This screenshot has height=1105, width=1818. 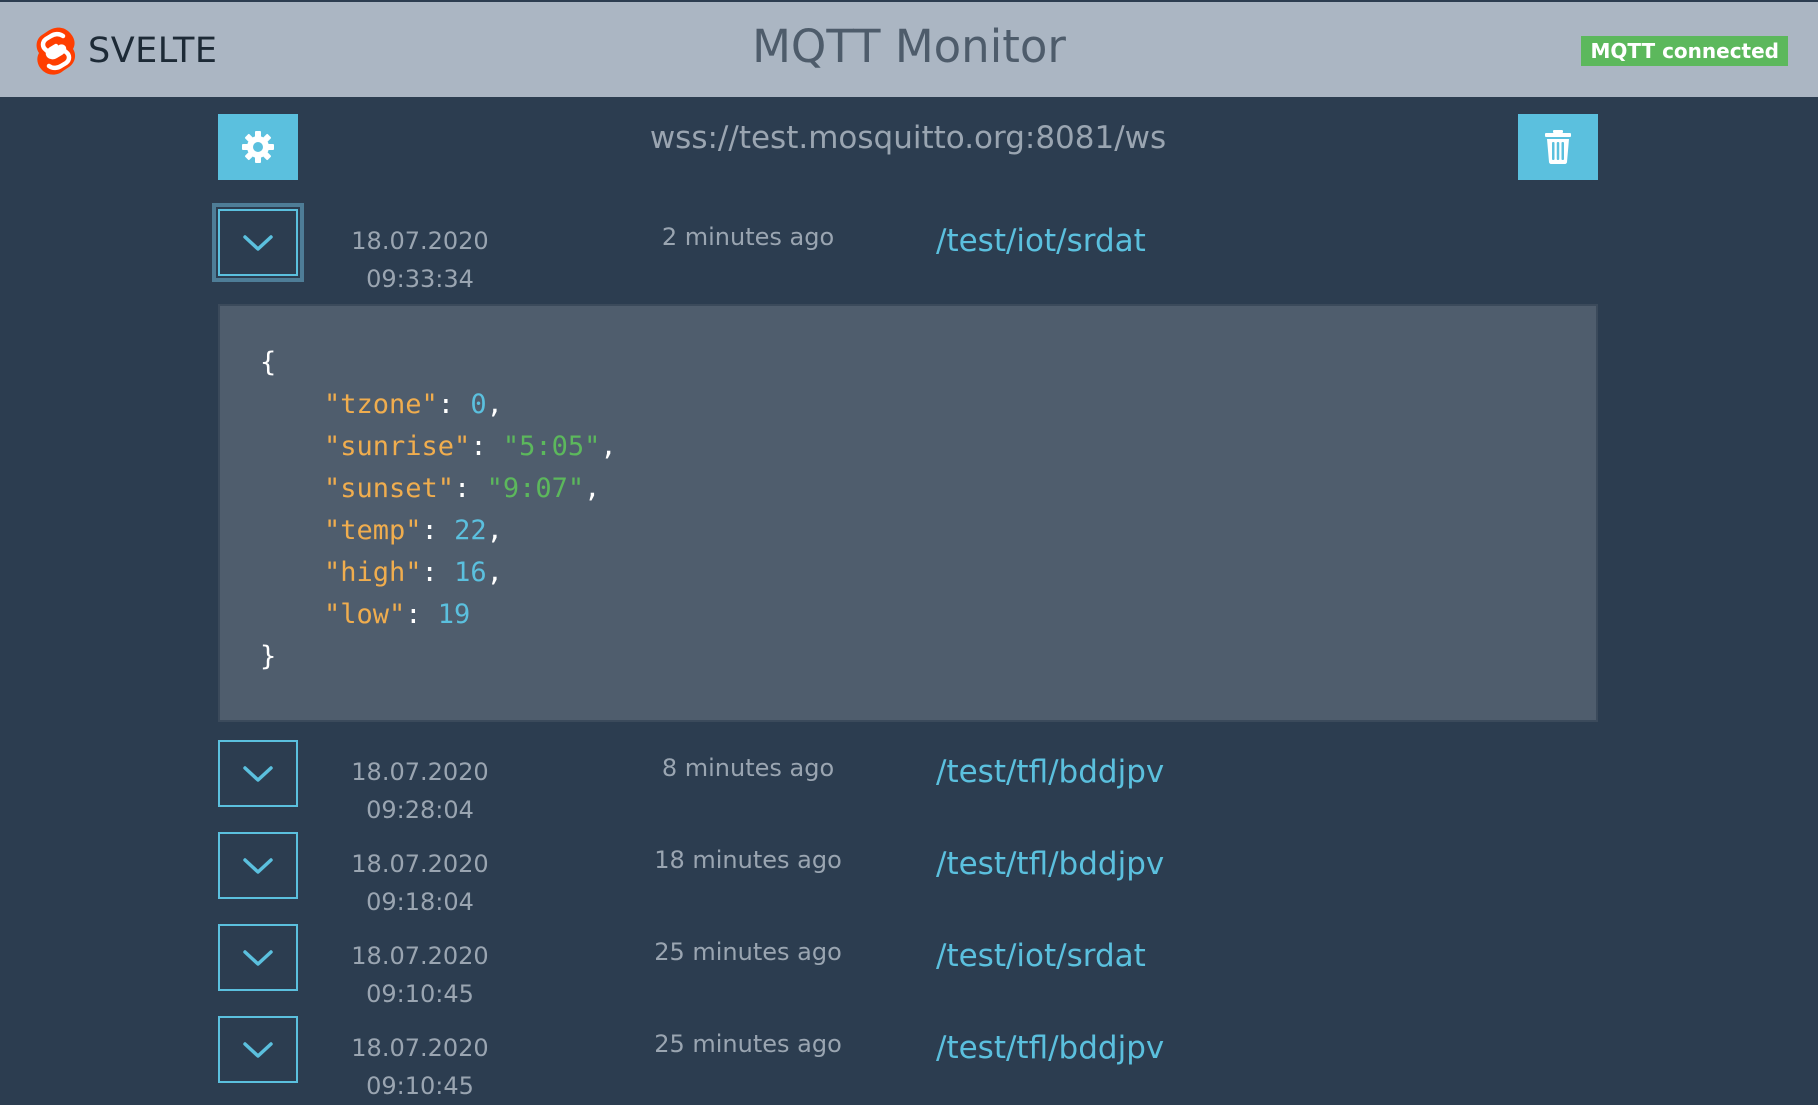 What do you see at coordinates (381, 404) in the screenshot?
I see `json-key: "tzone"` at bounding box center [381, 404].